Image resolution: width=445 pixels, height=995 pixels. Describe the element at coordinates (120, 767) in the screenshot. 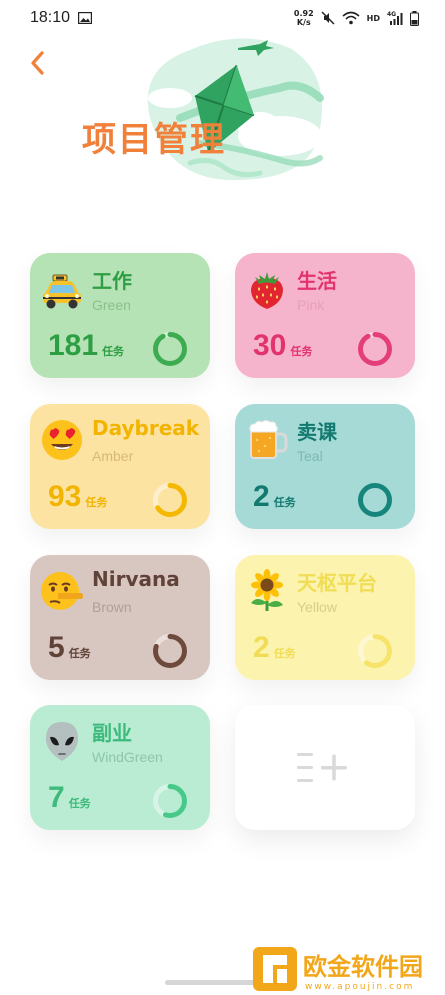

I see `project-card-side-business: 副业 WindGreen 7 任务` at that location.